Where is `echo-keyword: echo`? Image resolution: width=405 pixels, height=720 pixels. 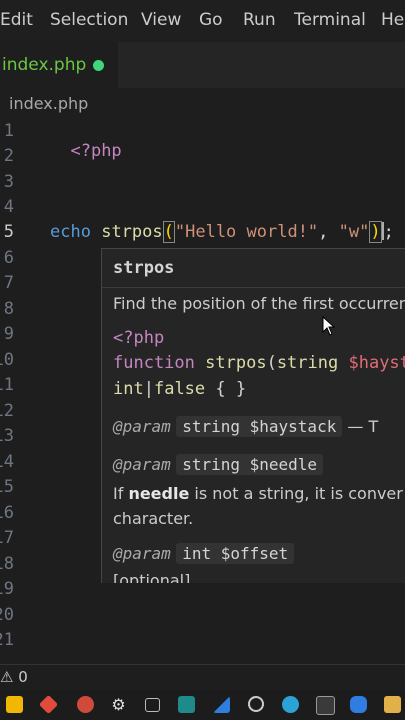 echo-keyword: echo is located at coordinates (70, 232).